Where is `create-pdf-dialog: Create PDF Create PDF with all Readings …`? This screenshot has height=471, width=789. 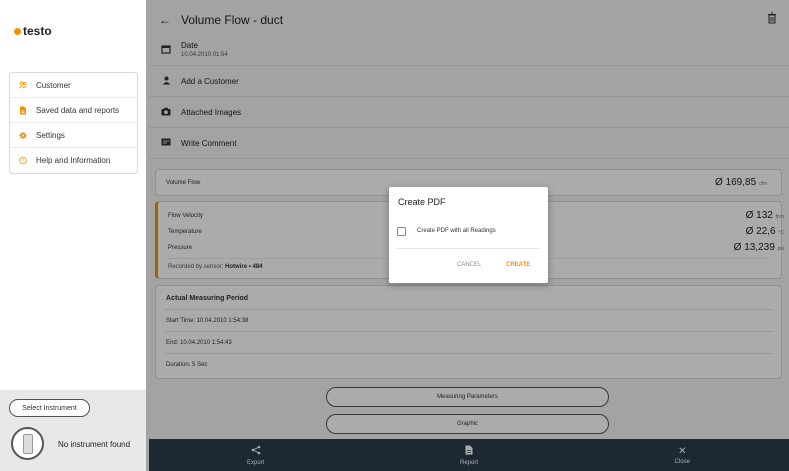
create-pdf-dialog: Create PDF Create PDF with all Readings … is located at coordinates (468, 235).